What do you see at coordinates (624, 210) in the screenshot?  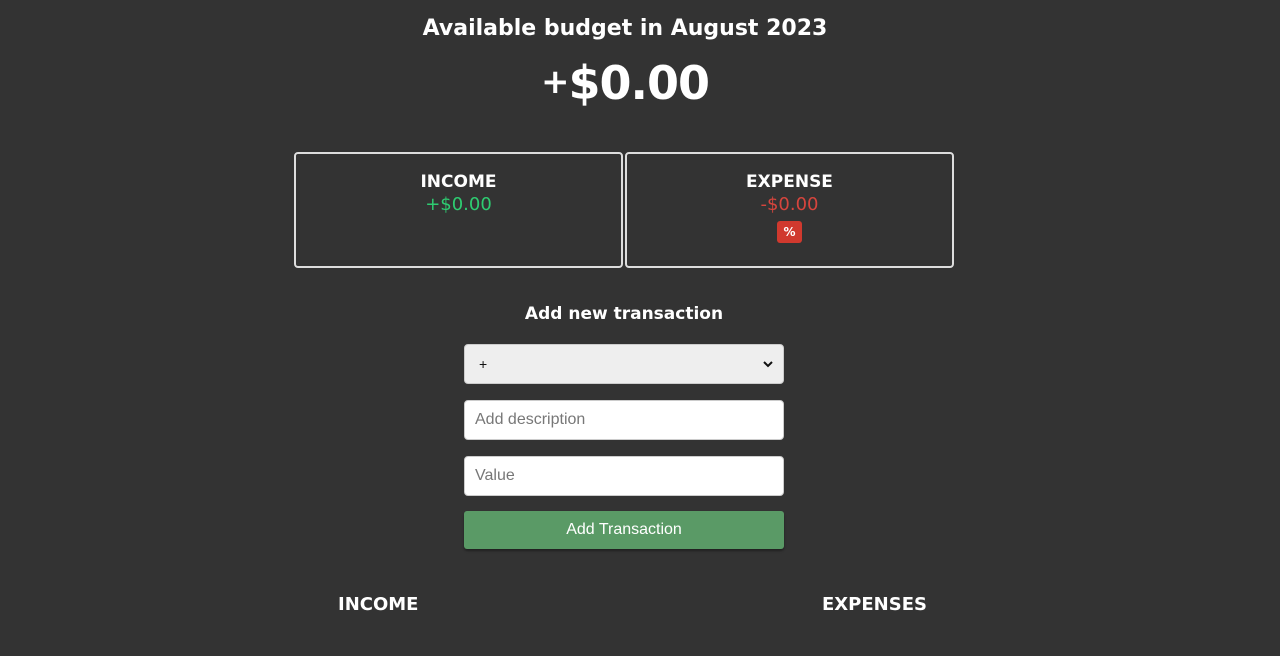 I see `summary-panel: INCOME +$0.00 EXPENSE -$0.00 %` at bounding box center [624, 210].